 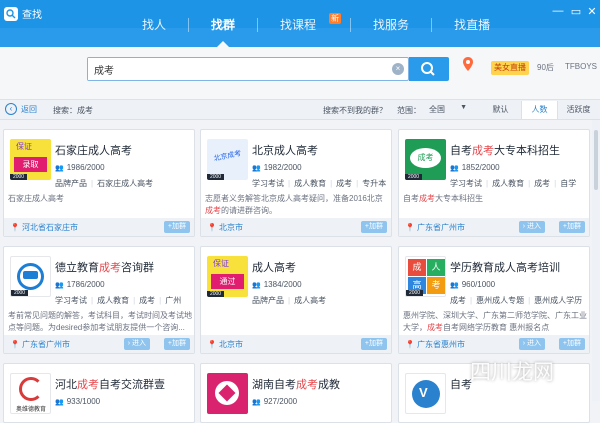 What do you see at coordinates (505, 150) in the screenshot?
I see `group-title: 自考成考大专本科招生` at bounding box center [505, 150].